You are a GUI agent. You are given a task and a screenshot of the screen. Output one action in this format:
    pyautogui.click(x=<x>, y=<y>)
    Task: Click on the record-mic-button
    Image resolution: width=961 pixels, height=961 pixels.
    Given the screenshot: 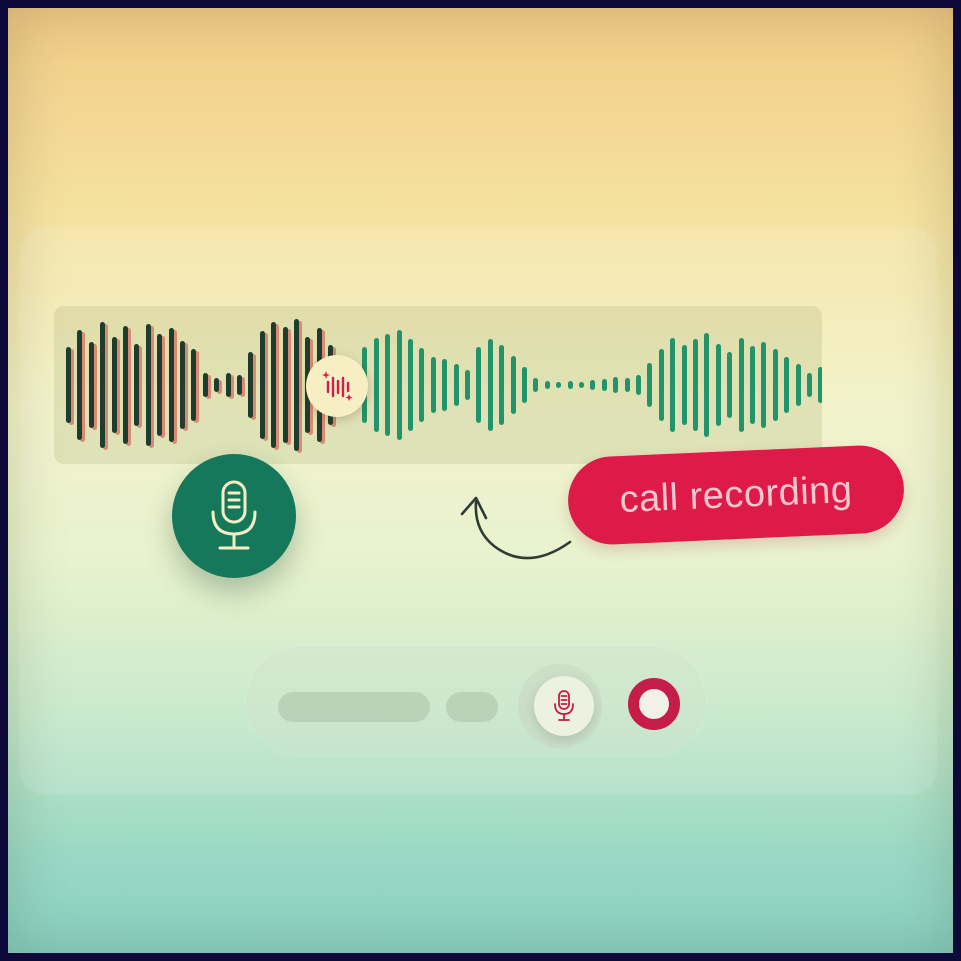 What is the action you would take?
    pyautogui.click(x=234, y=516)
    